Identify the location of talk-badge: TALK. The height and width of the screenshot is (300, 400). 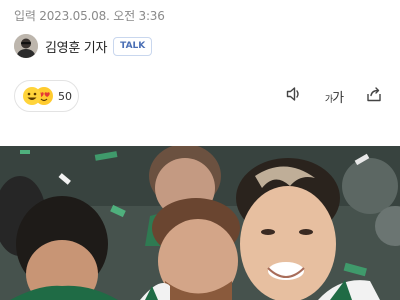
(133, 46).